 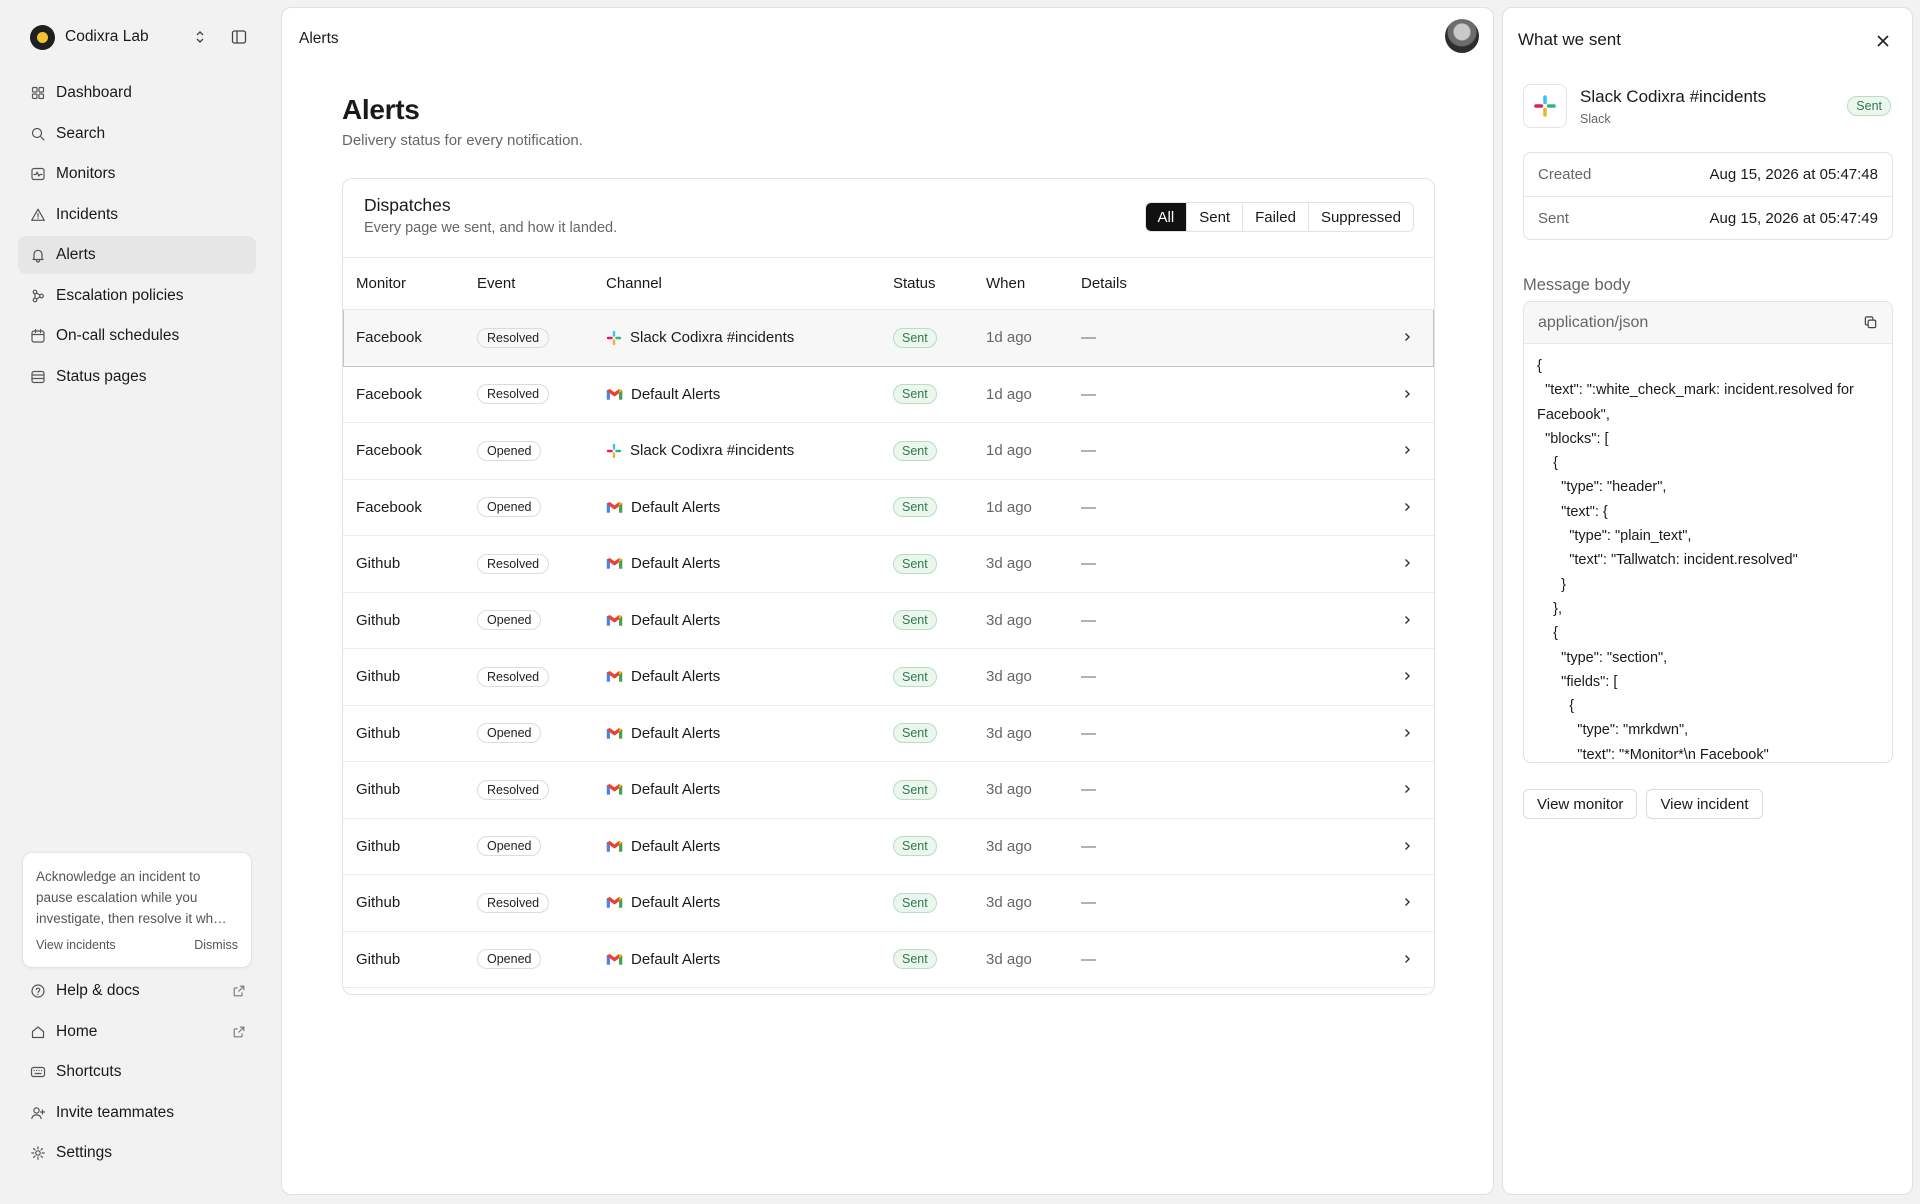 What do you see at coordinates (137, 991) in the screenshot?
I see `nav-item-help-docs: Help & docs` at bounding box center [137, 991].